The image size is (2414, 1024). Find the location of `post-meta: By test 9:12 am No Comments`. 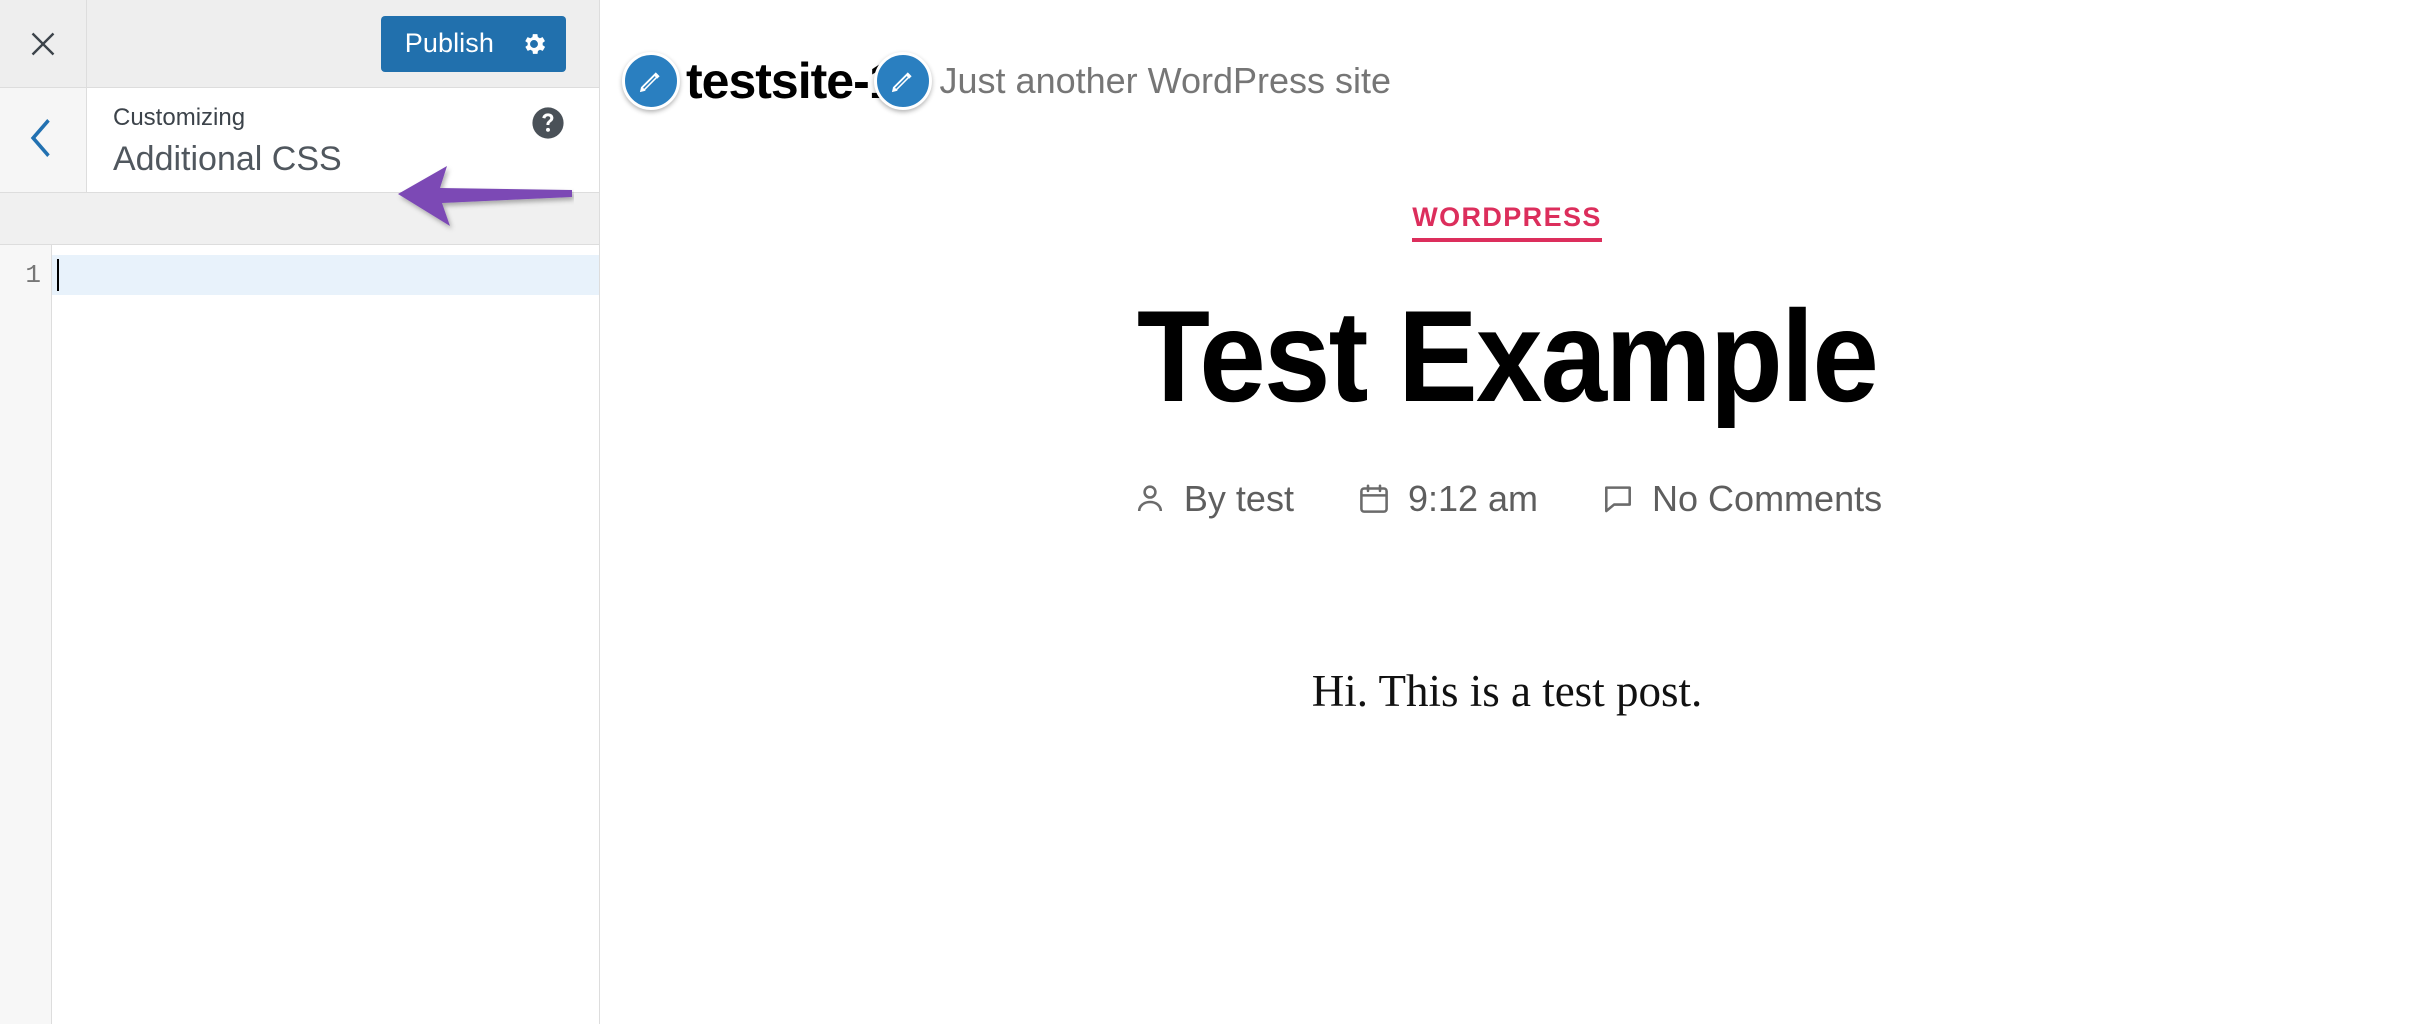

post-meta: By test 9:12 am No Comments is located at coordinates (1507, 499).